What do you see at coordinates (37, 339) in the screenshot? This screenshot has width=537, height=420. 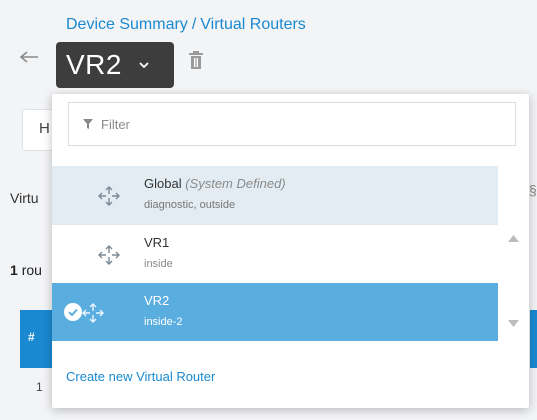 I see `table-header-partial: #` at bounding box center [37, 339].